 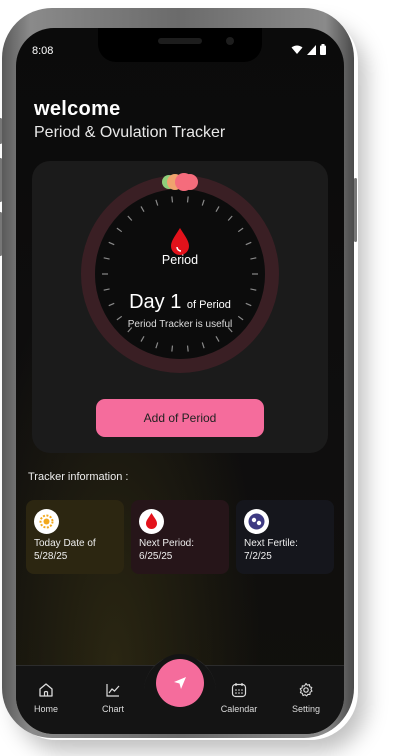 I want to click on battery-icon, so click(x=323, y=49).